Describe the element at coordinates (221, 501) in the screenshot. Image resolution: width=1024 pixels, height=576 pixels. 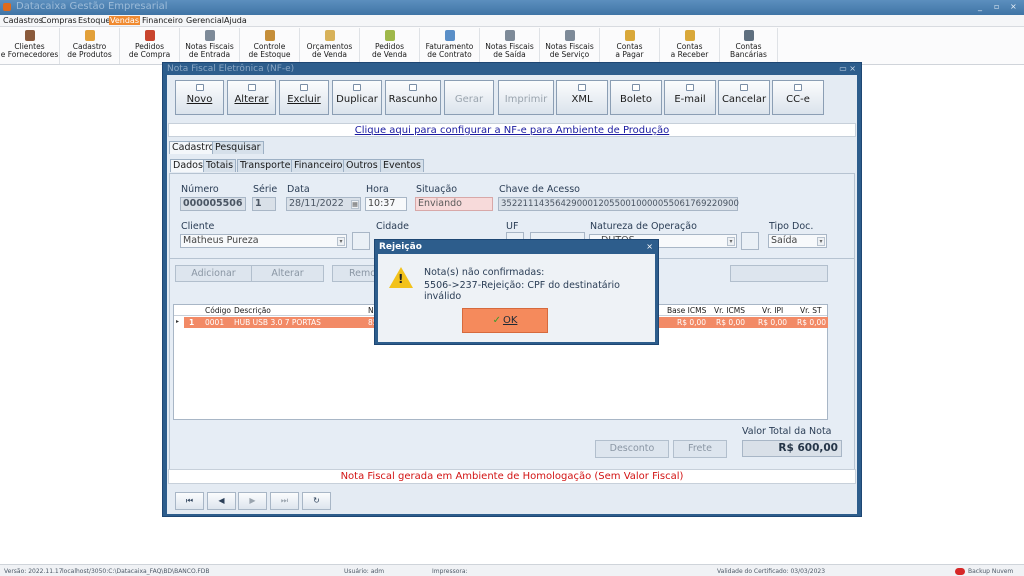
I see `prev-record-button: ◀` at that location.